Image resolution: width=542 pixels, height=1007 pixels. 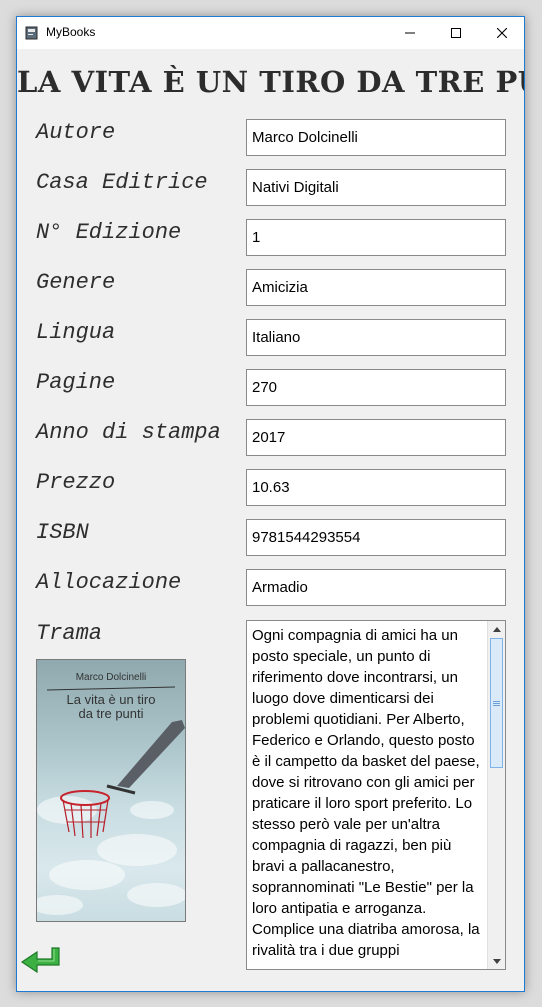 What do you see at coordinates (122, 182) in the screenshot?
I see `casa-editrice-label: Casa Editrice` at bounding box center [122, 182].